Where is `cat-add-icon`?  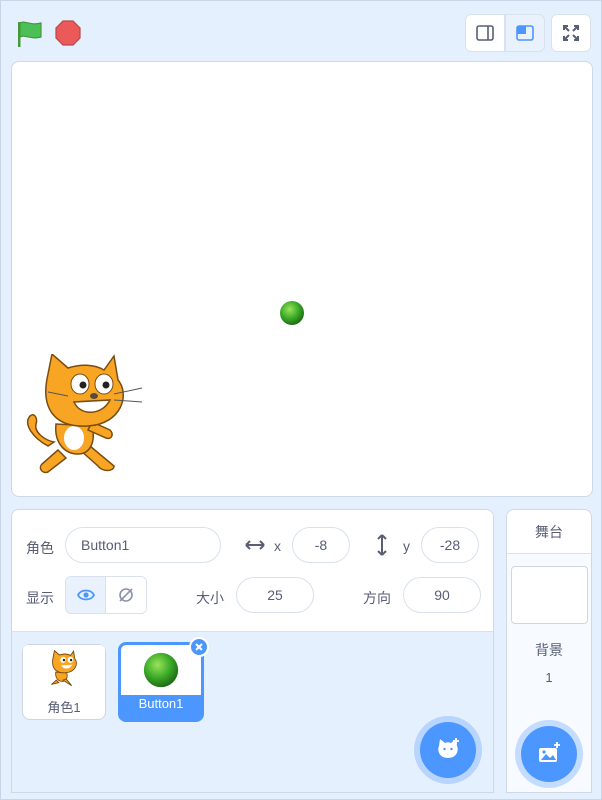 cat-add-icon is located at coordinates (448, 748).